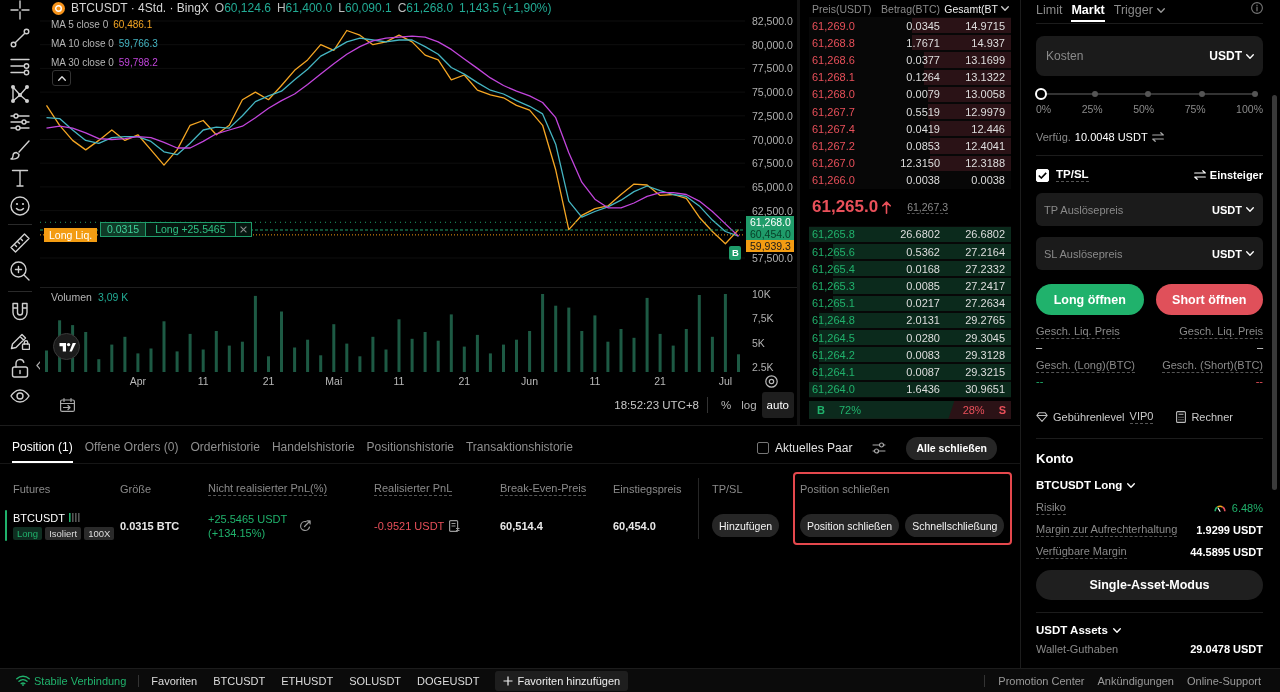 Image resolution: width=1280 pixels, height=692 pixels. What do you see at coordinates (910, 129) in the screenshot?
I see `order-book-row: 61,267.4 0.0419 12.446` at bounding box center [910, 129].